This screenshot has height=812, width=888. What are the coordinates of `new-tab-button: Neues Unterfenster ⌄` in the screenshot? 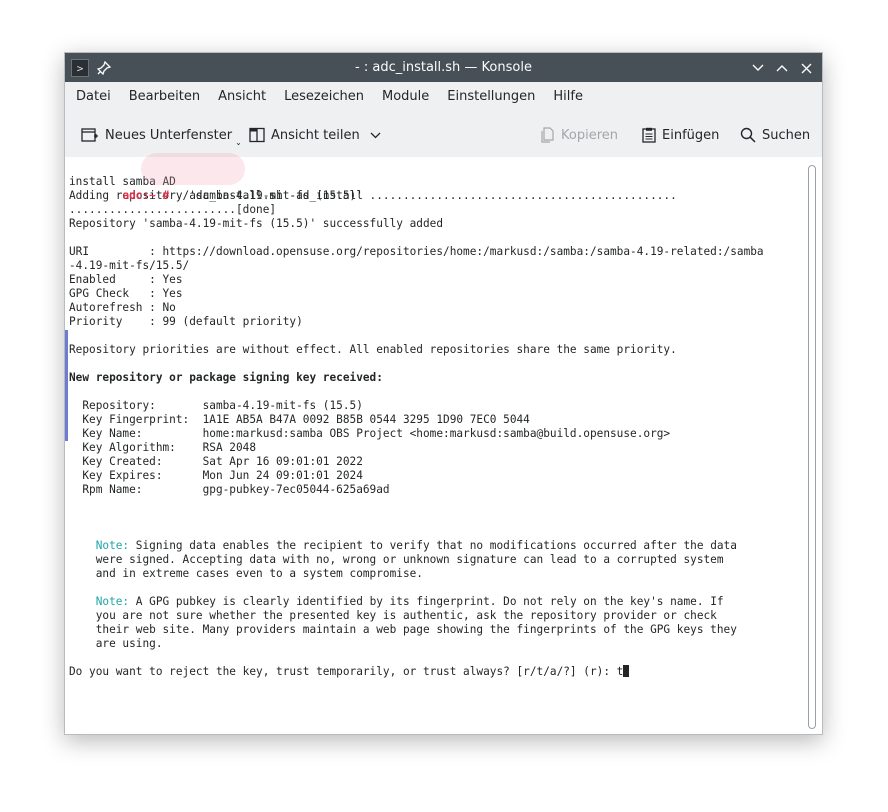 It's located at (163, 136).